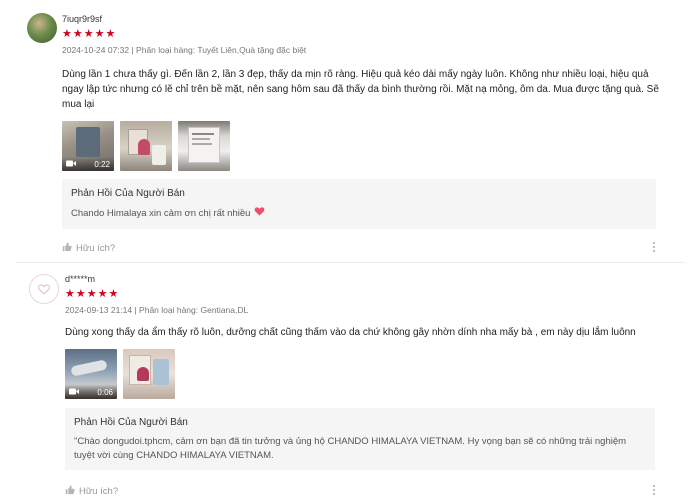 This screenshot has height=500, width=700. I want to click on review-media: 0:22, so click(146, 146).